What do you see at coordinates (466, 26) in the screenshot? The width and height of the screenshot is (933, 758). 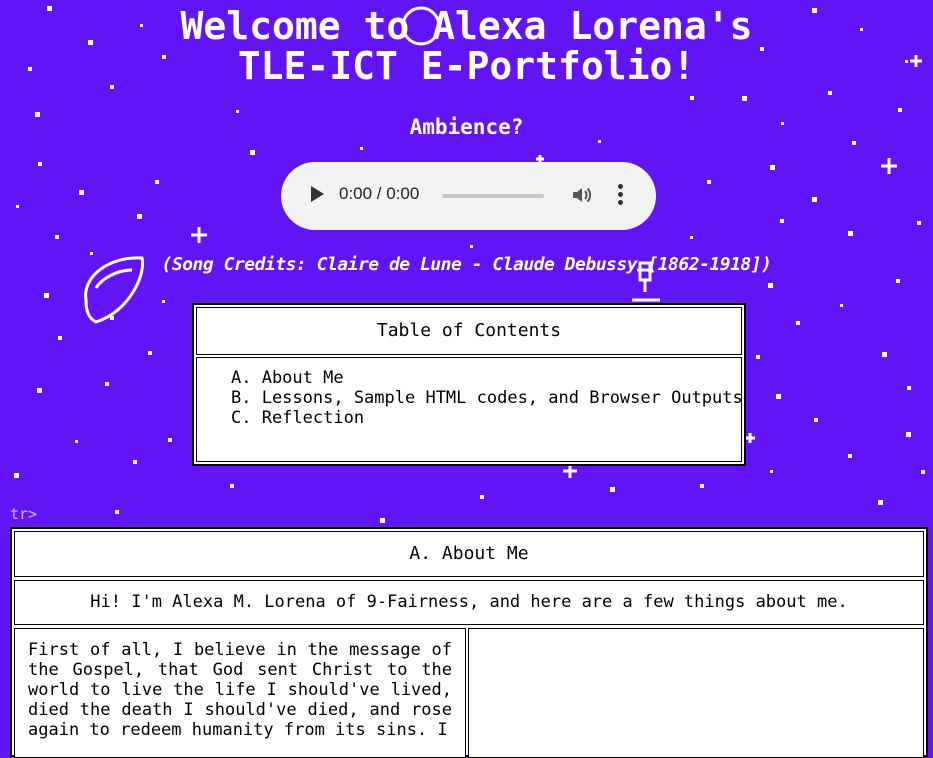 I see `title-line-1: Welcome to Alexa Lorena's` at bounding box center [466, 26].